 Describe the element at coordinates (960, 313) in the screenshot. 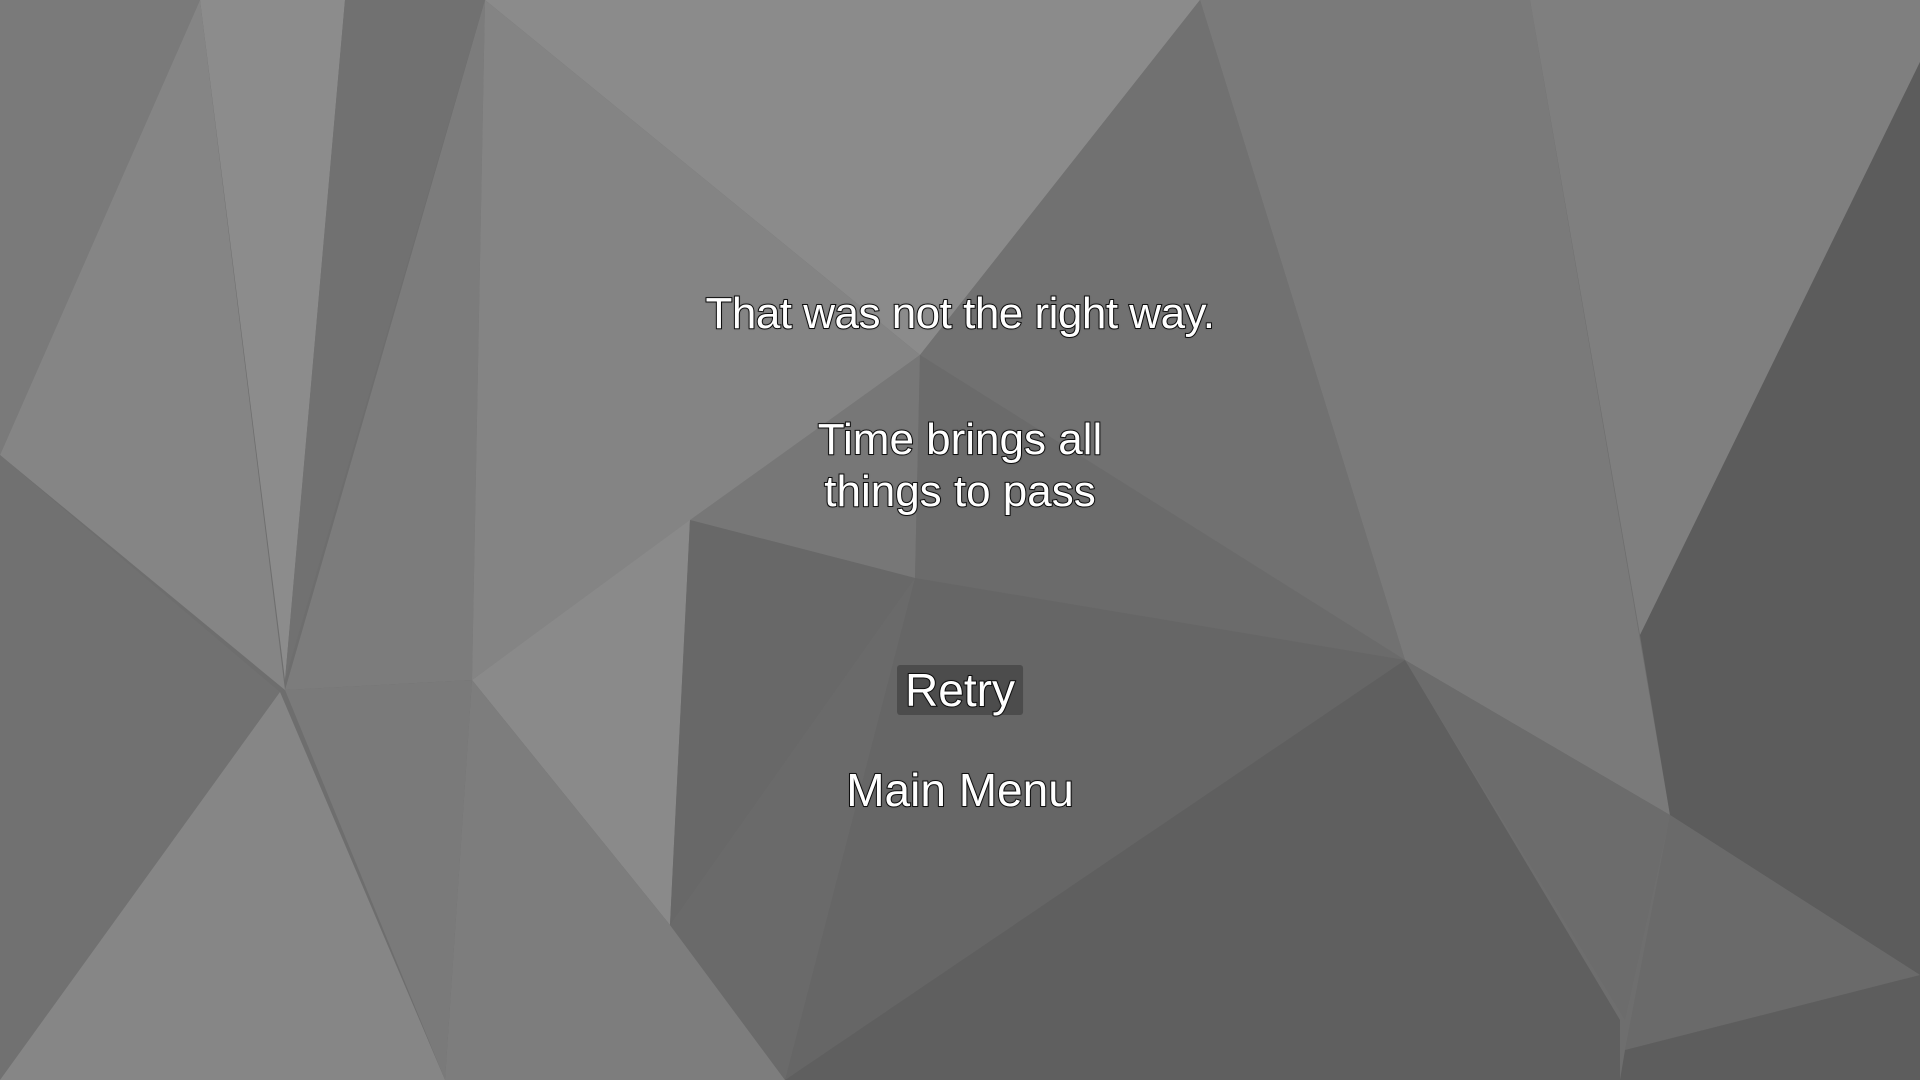

I see `game-over-message: That was not the right way.` at that location.